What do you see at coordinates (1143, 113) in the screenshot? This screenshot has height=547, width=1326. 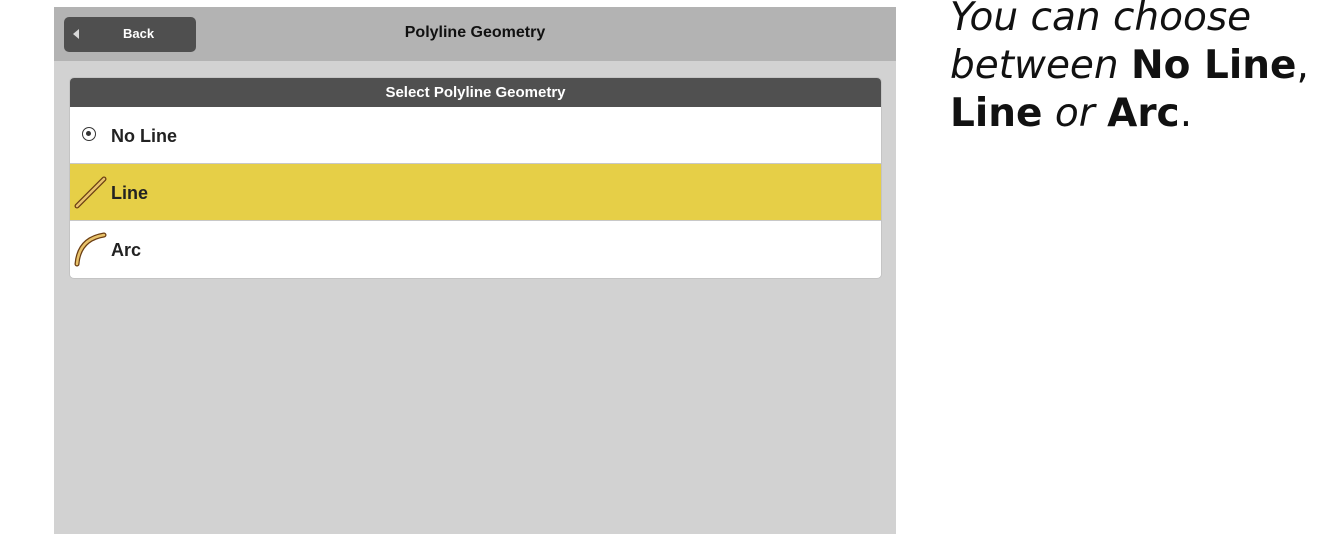 I see `caption-arc: Arc` at bounding box center [1143, 113].